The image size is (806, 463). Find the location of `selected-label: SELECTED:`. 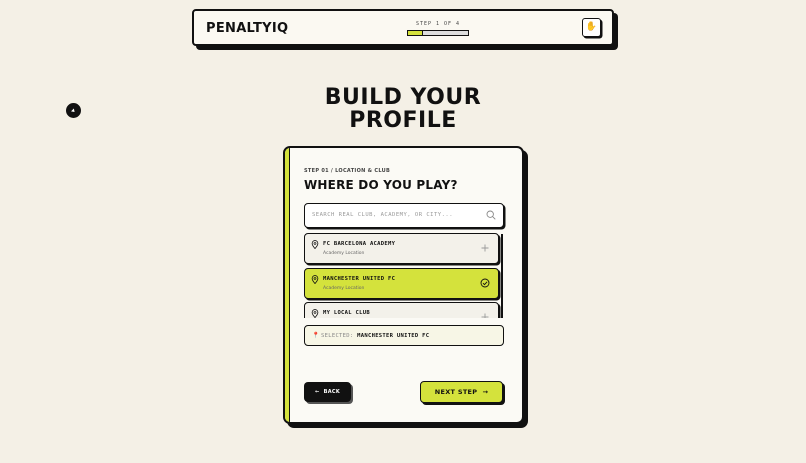

selected-label: SELECTED: is located at coordinates (337, 336).